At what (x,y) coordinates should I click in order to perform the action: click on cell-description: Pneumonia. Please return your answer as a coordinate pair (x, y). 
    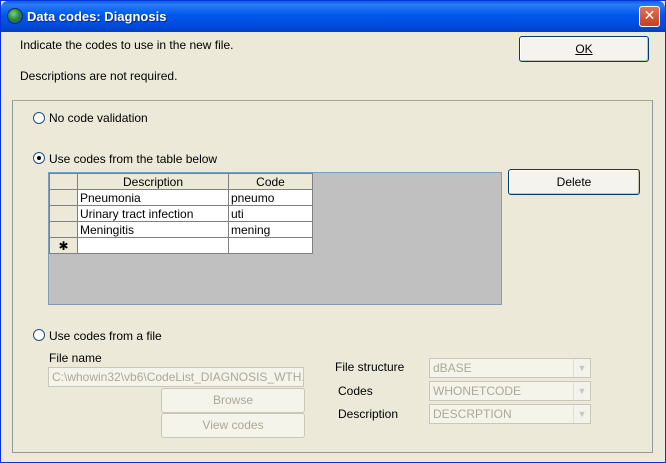
    Looking at the image, I should click on (153, 197).